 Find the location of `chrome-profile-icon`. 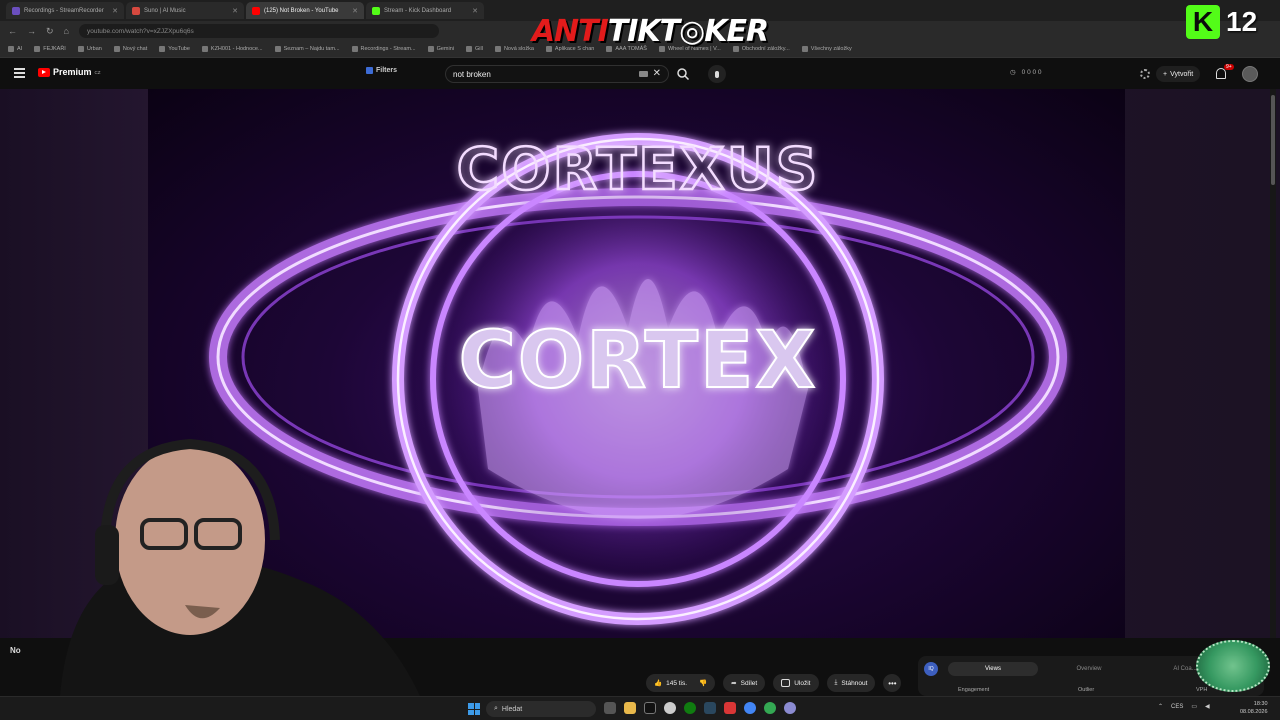

chrome-profile-icon is located at coordinates (770, 708).